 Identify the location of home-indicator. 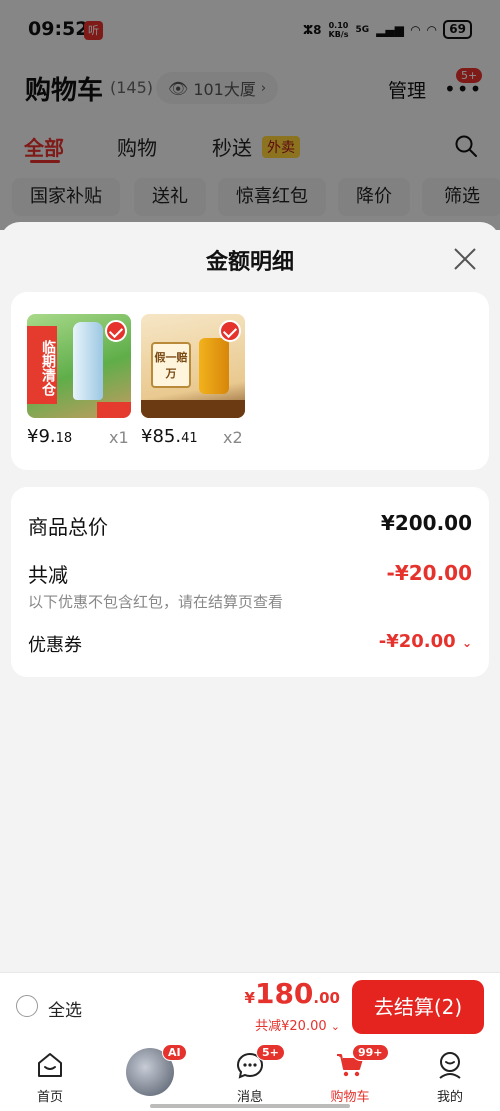
(250, 1106).